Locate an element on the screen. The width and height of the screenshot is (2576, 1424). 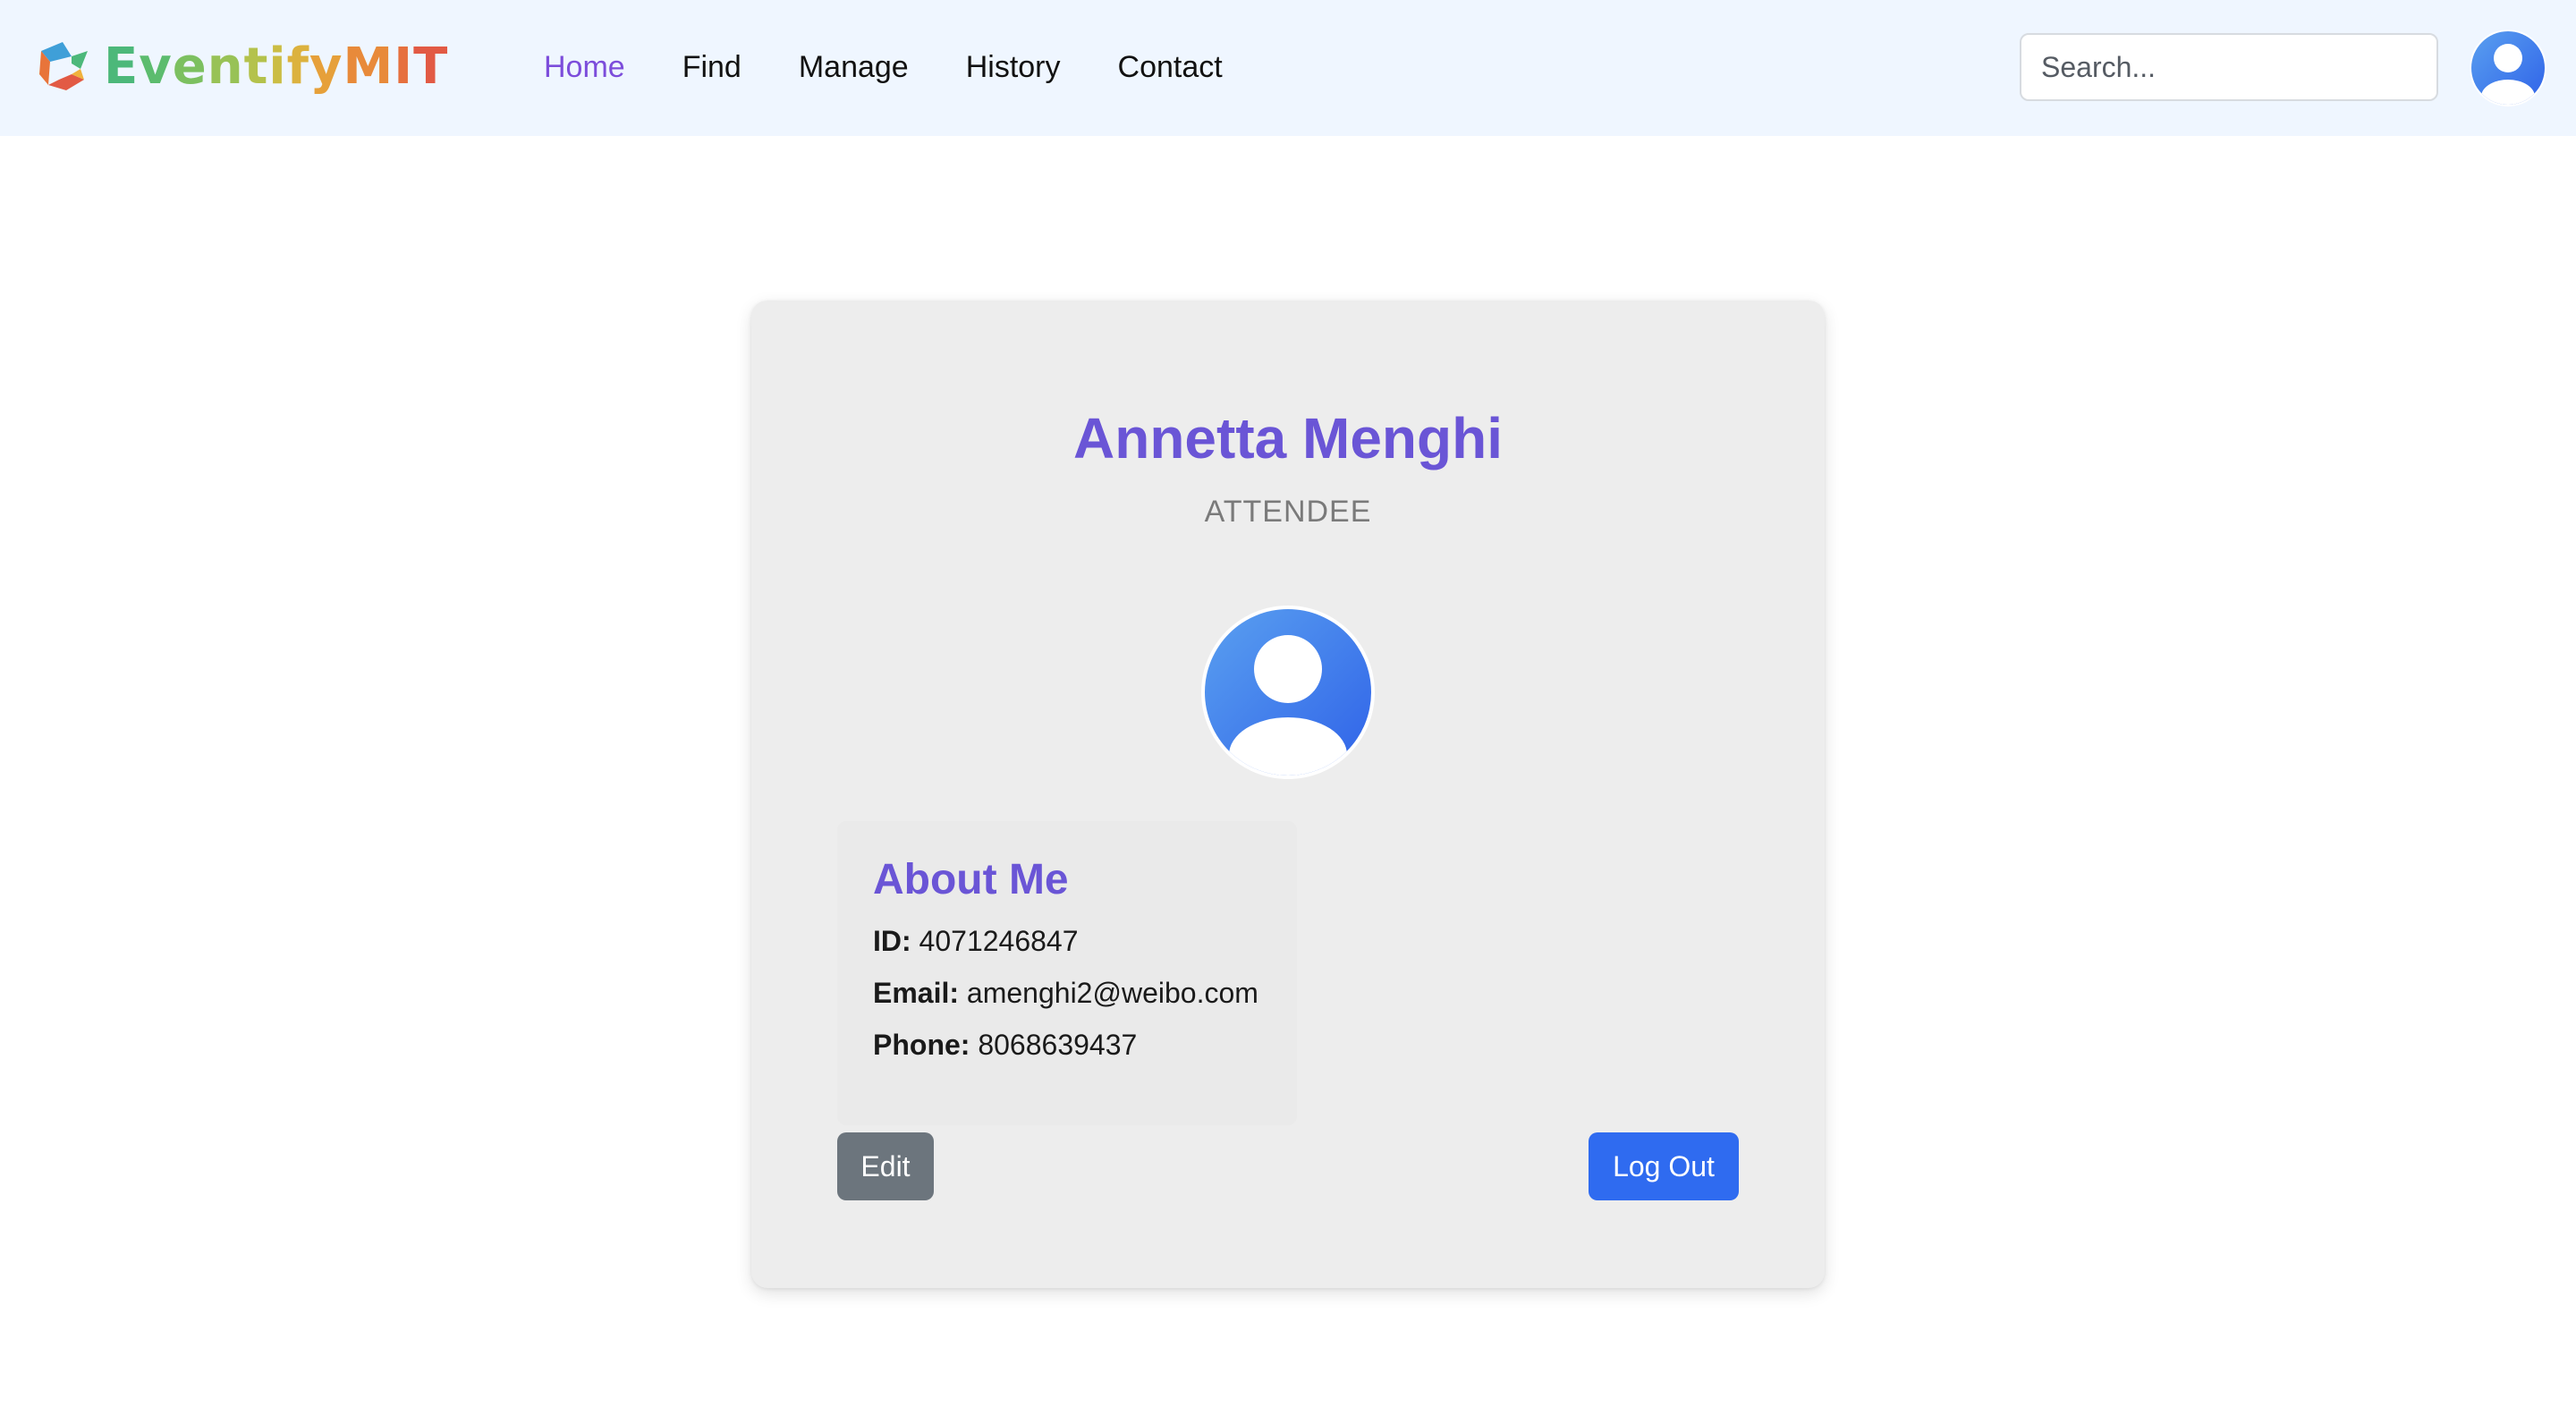
profile-name: Annetta Menghi is located at coordinates (1288, 438).